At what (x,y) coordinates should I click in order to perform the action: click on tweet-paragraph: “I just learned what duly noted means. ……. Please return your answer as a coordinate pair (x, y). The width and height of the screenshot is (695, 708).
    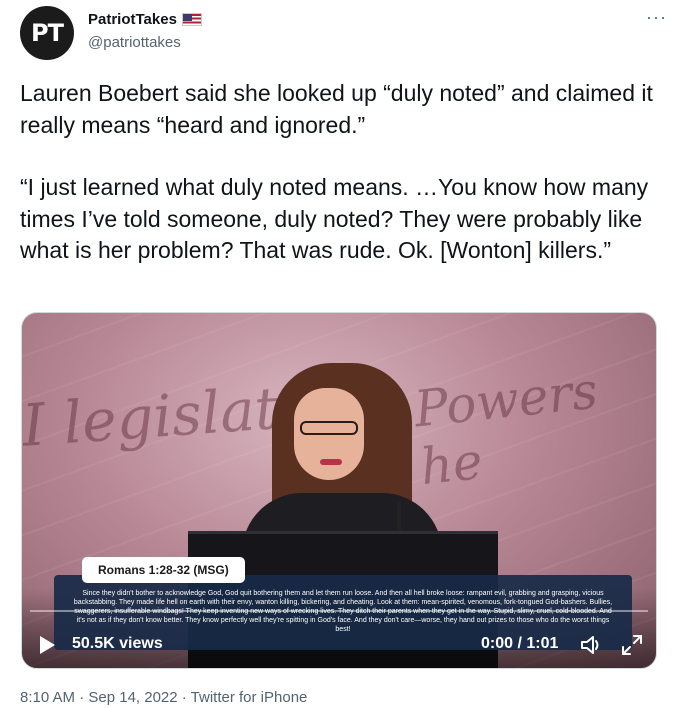
    Looking at the image, I should click on (334, 218).